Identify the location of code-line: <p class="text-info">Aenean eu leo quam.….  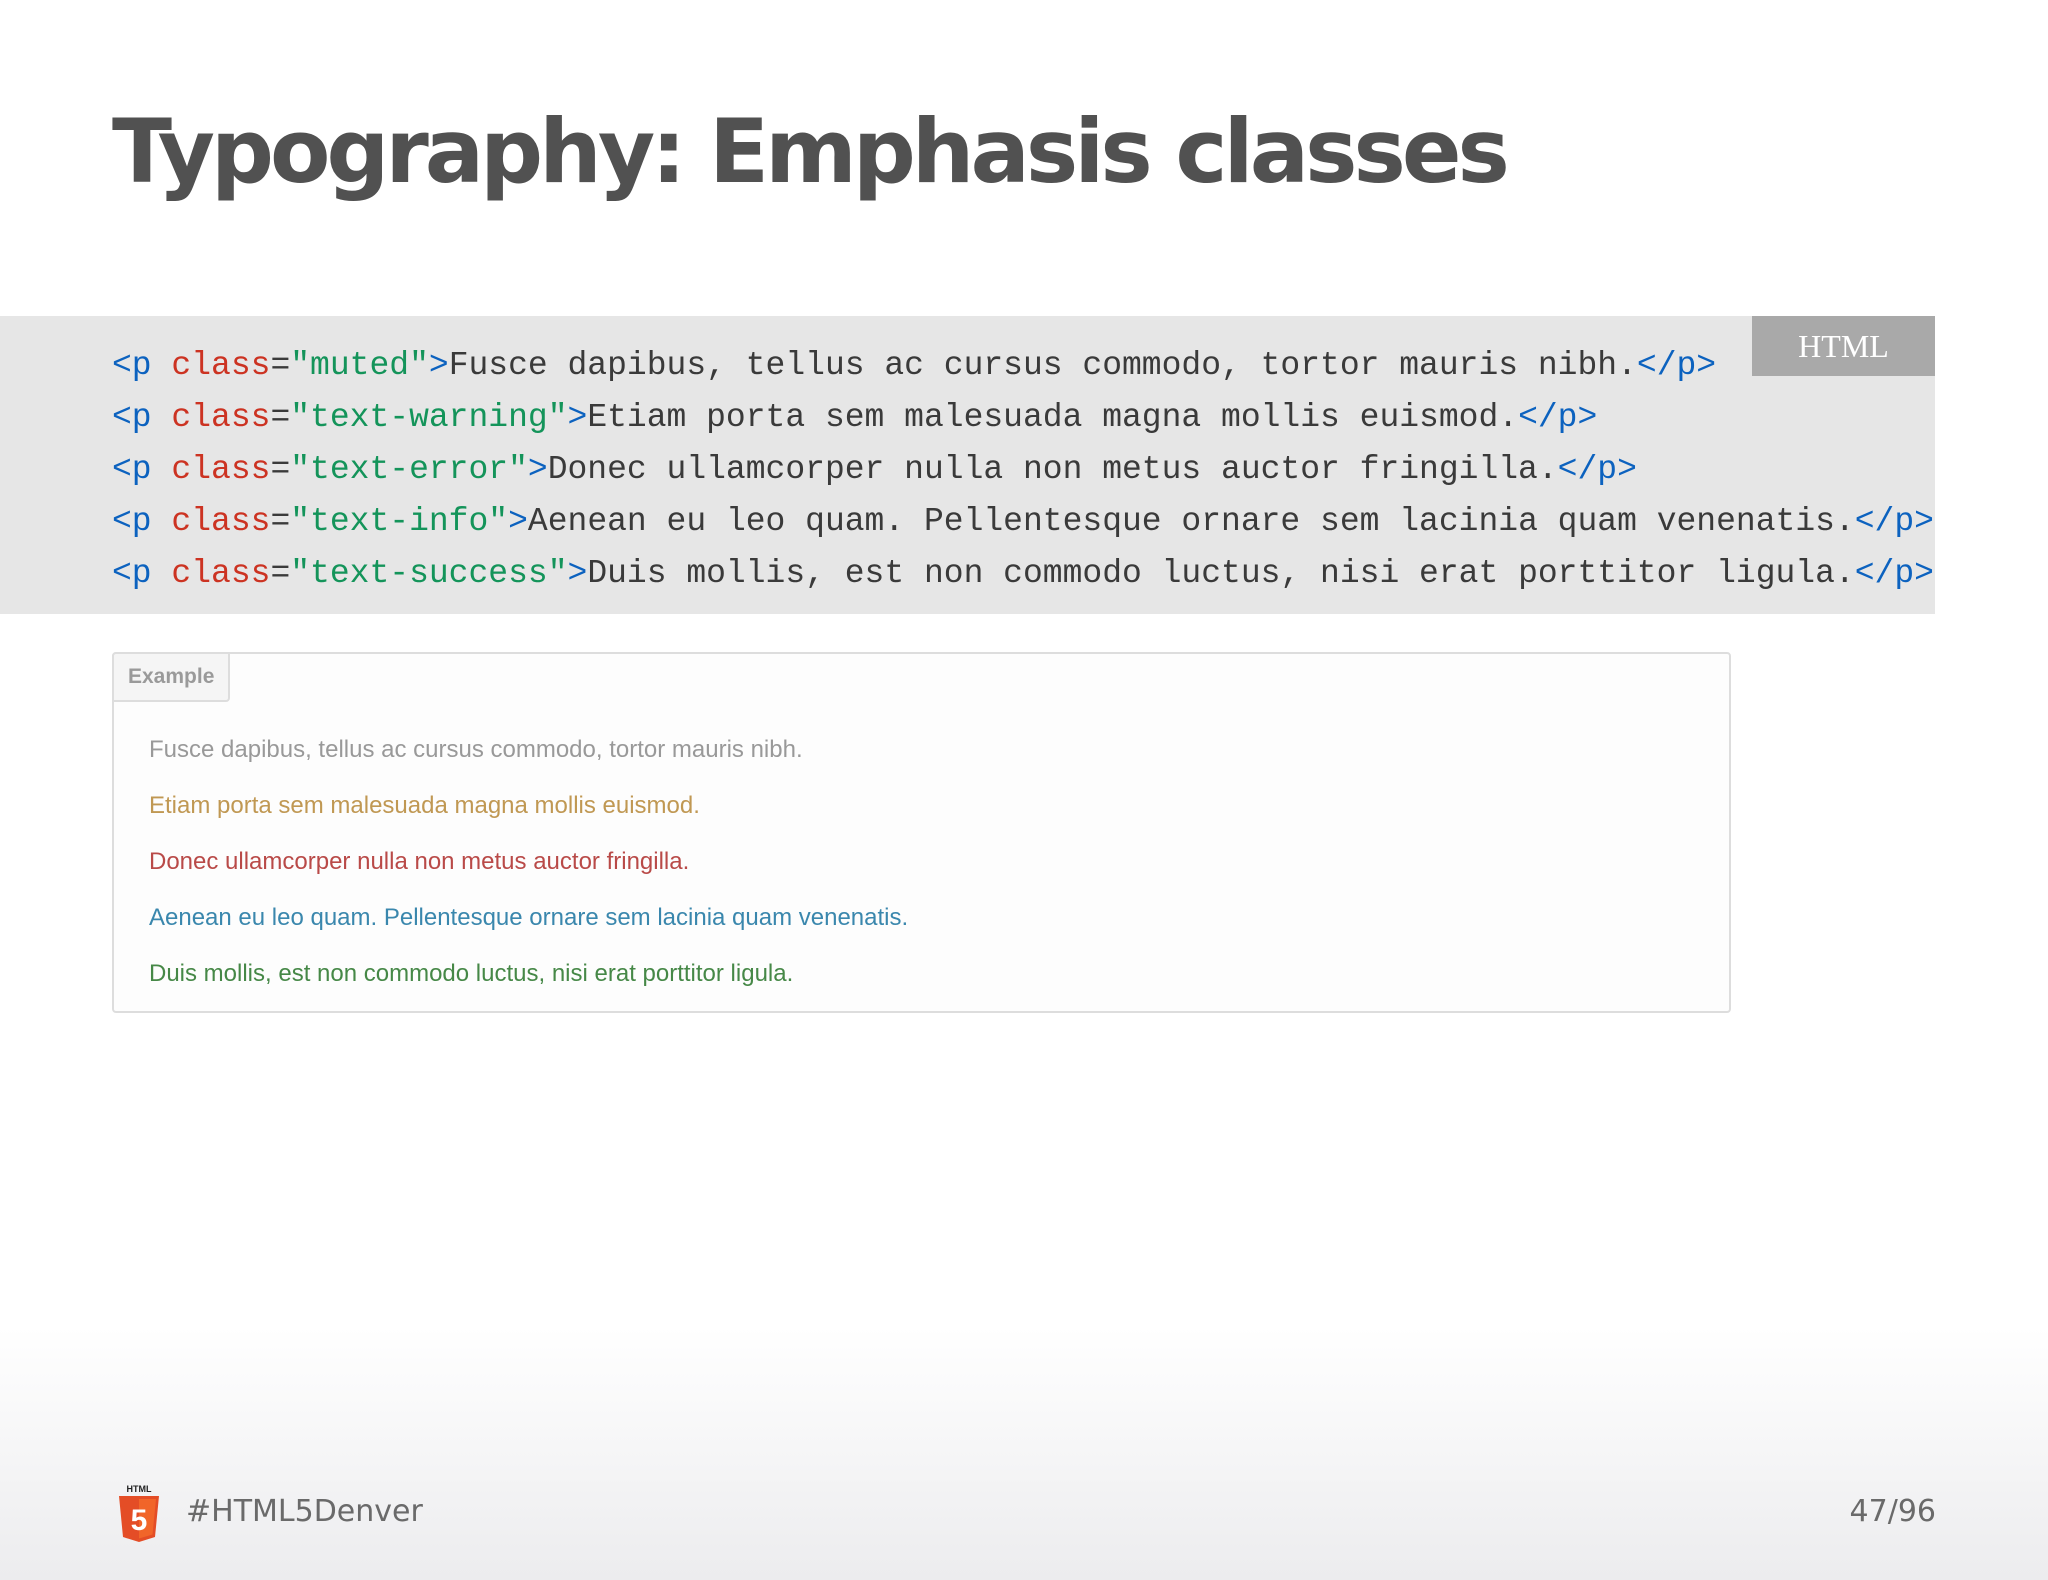
(1023, 522).